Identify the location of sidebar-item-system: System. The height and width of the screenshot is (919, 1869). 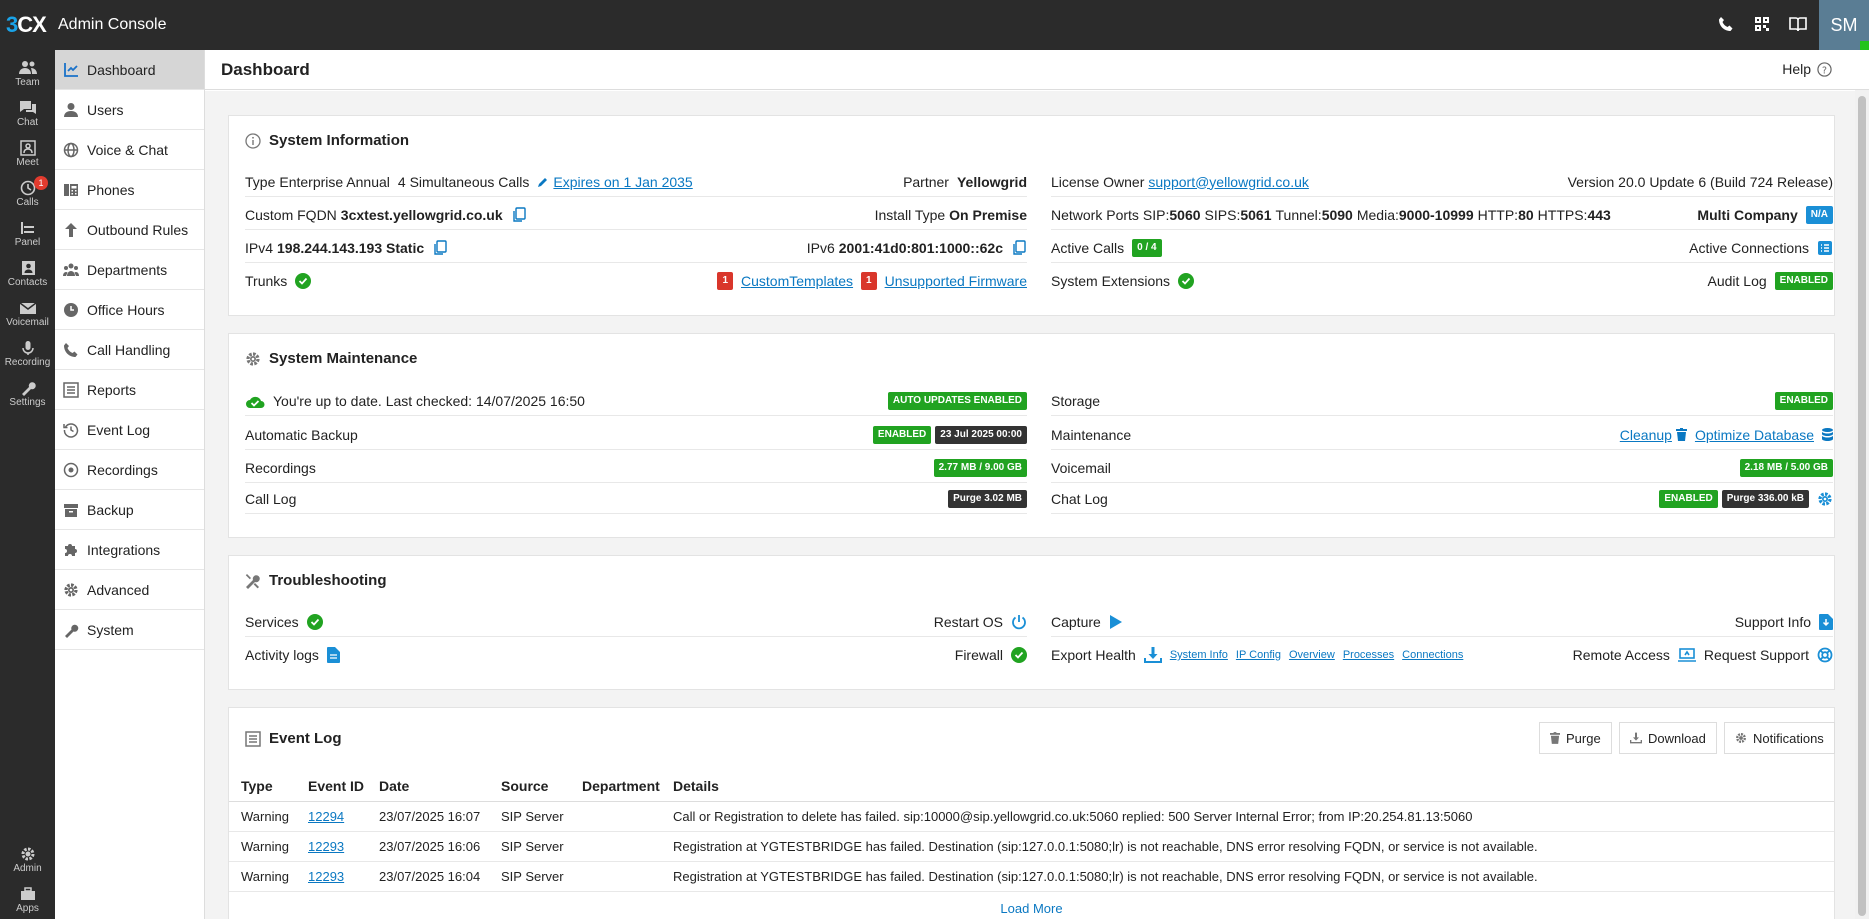
(129, 630).